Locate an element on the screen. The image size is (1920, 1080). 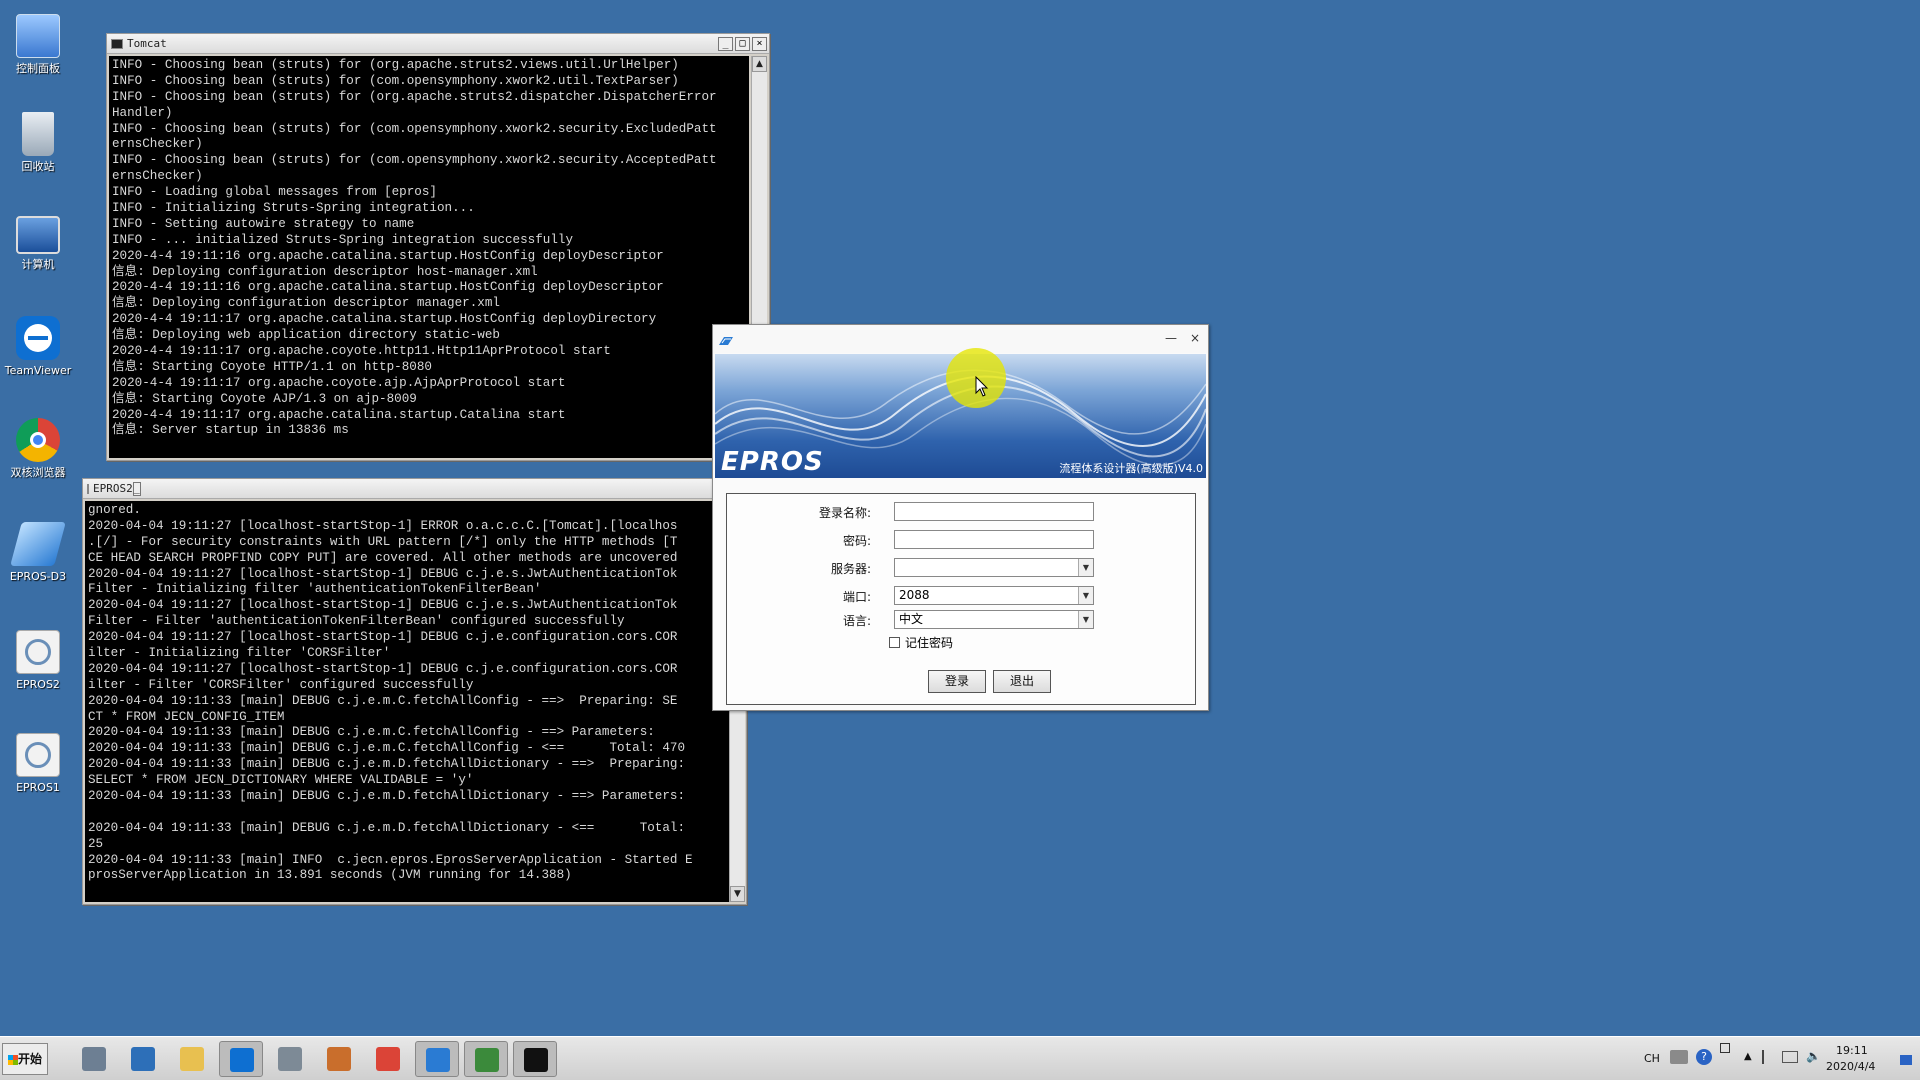
taskbar-button-explorer-folder is located at coordinates (192, 1059).